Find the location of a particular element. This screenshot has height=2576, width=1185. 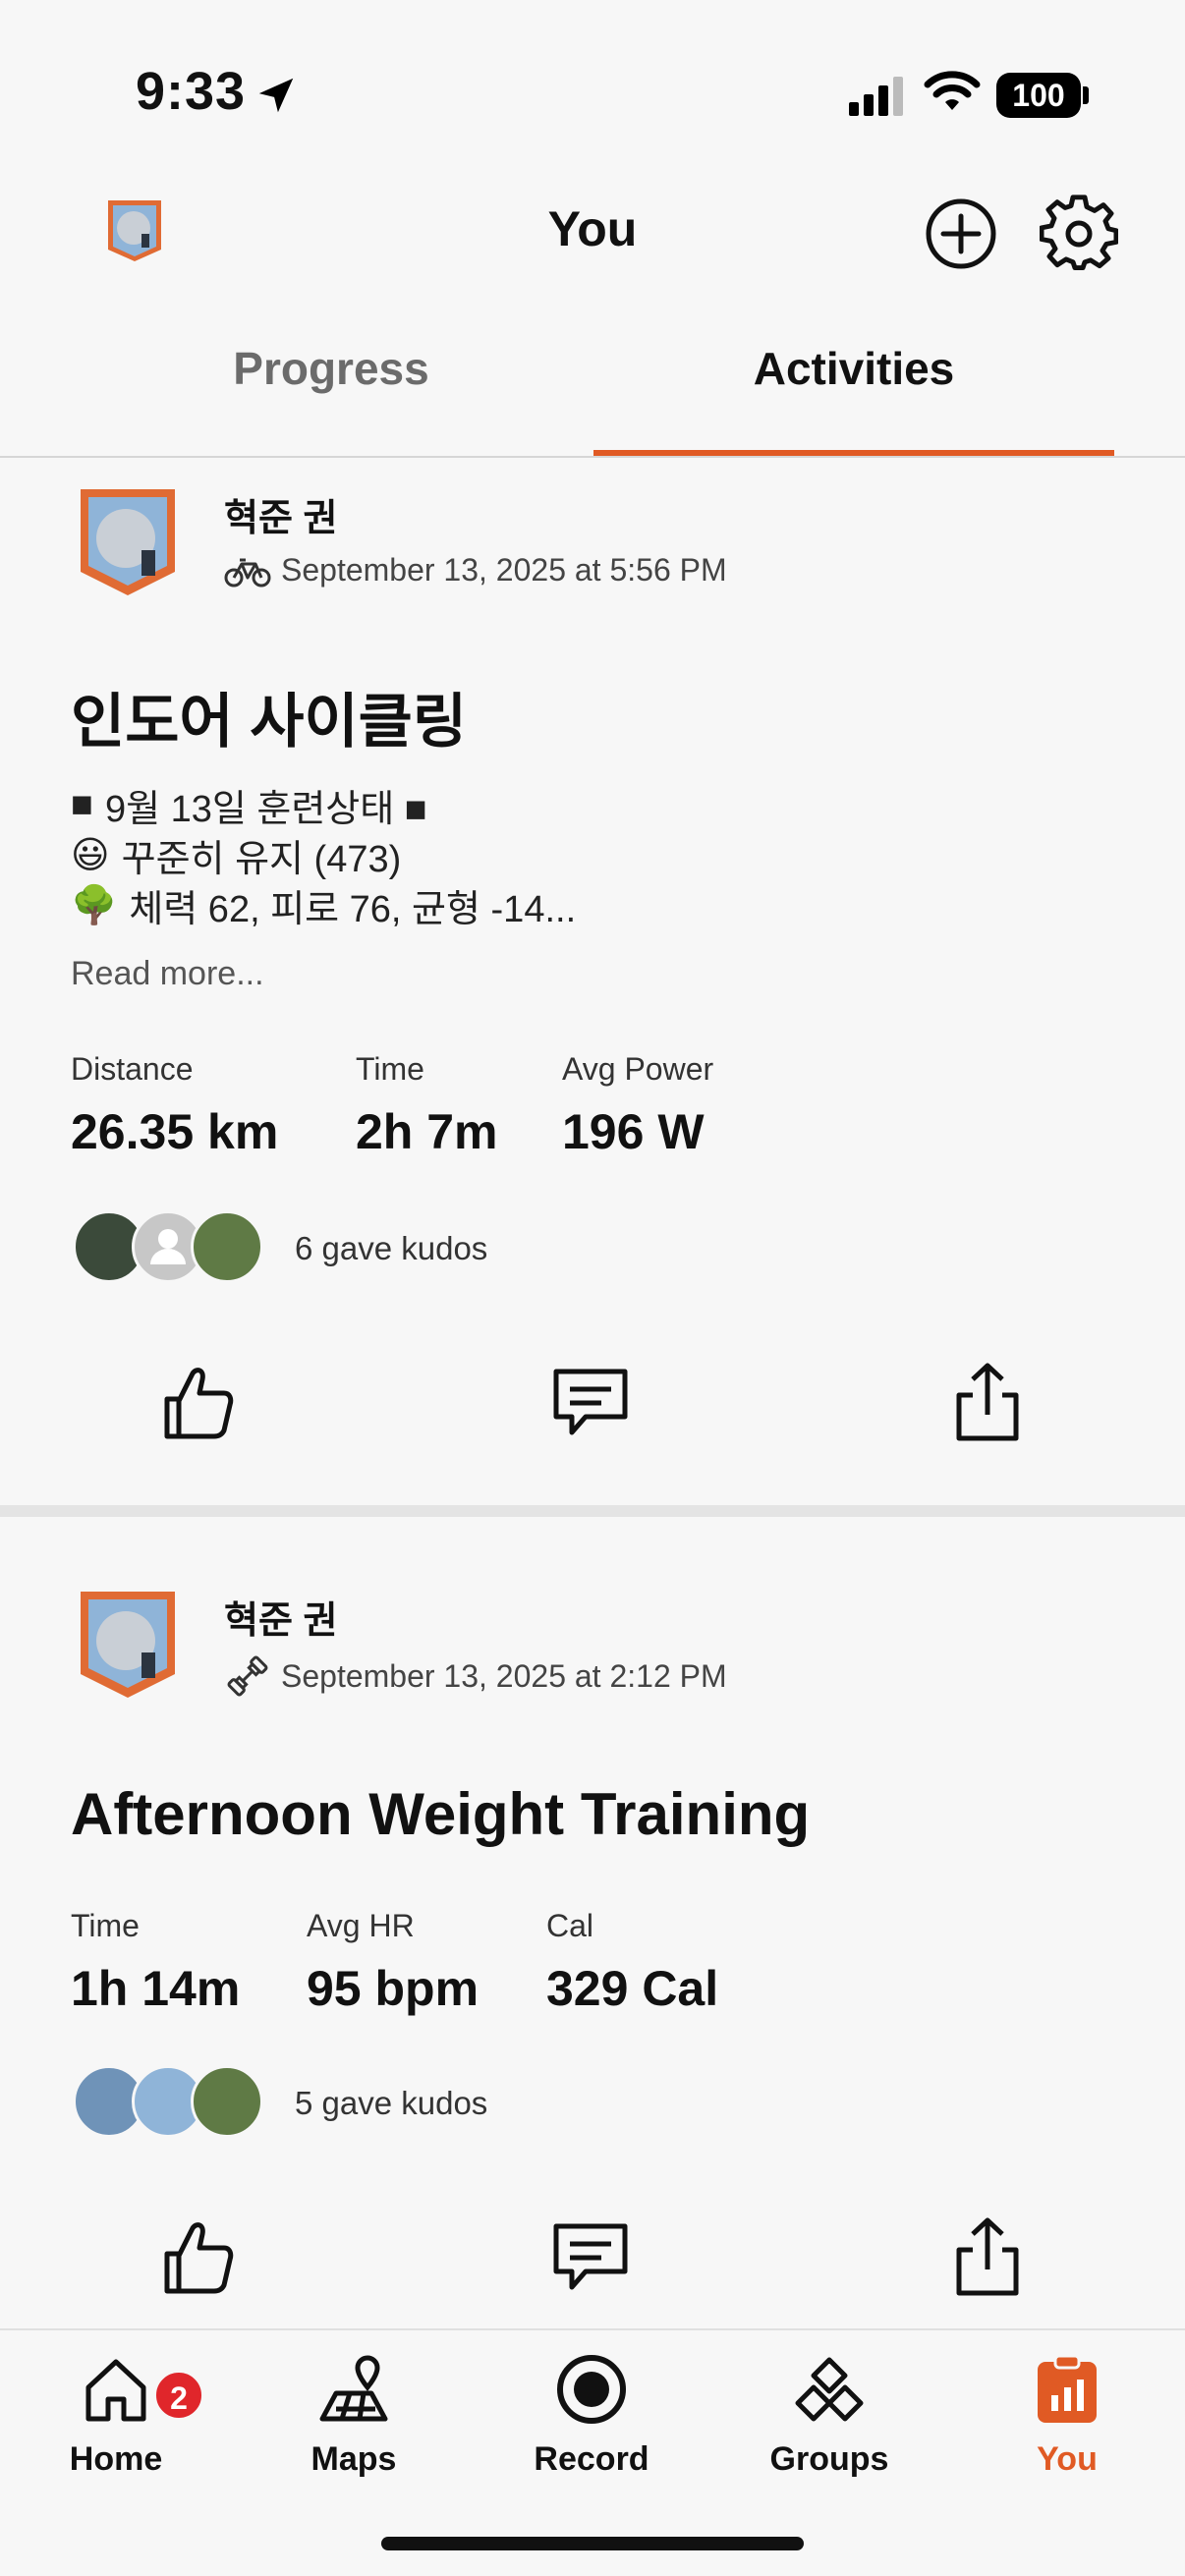

stat-avg-power: Avg Power 196 W is located at coordinates (638, 1105).